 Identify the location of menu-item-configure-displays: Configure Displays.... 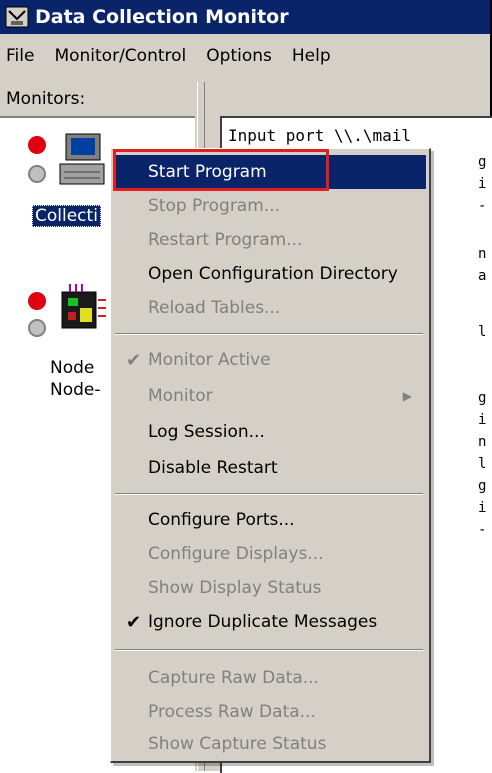
(270, 554).